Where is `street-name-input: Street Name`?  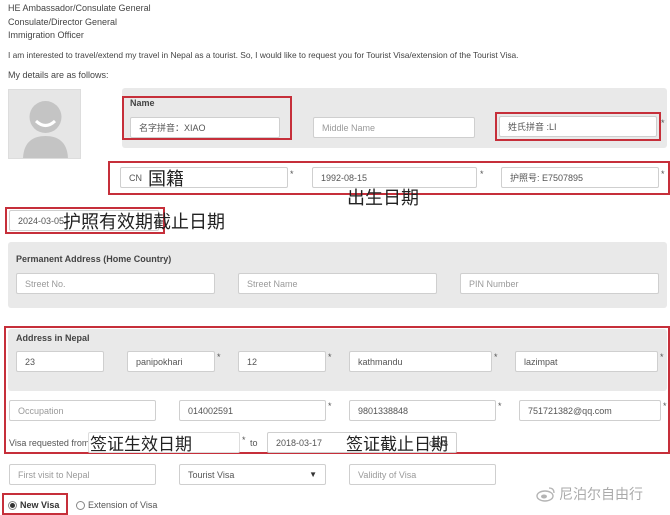 street-name-input: Street Name is located at coordinates (337, 283).